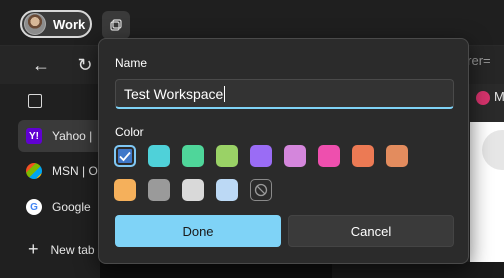  Describe the element at coordinates (198, 231) in the screenshot. I see `done-button: Done` at that location.